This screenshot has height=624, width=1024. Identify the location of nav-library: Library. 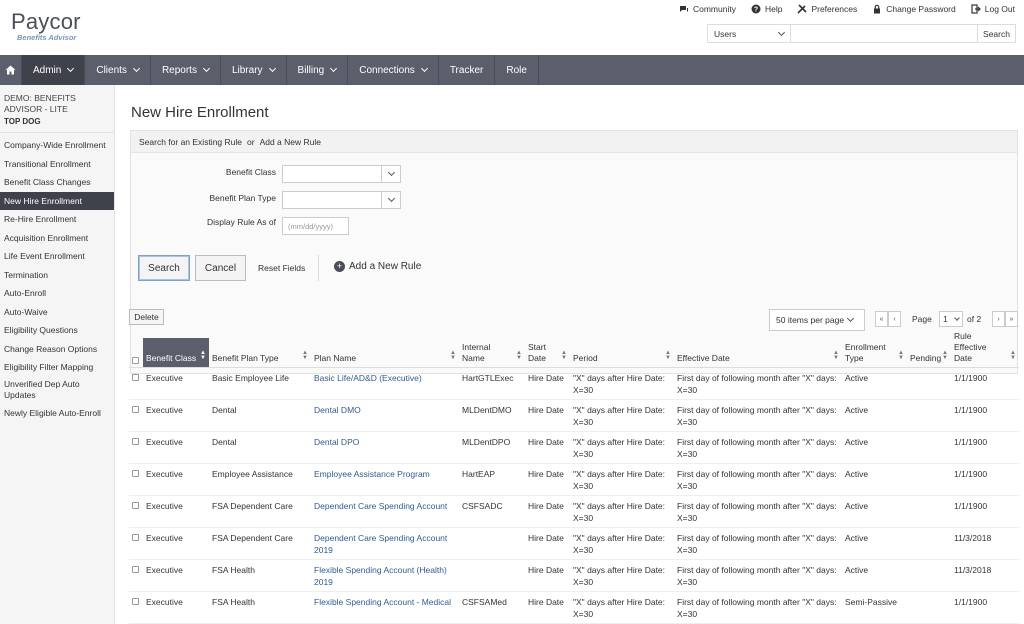
(254, 70).